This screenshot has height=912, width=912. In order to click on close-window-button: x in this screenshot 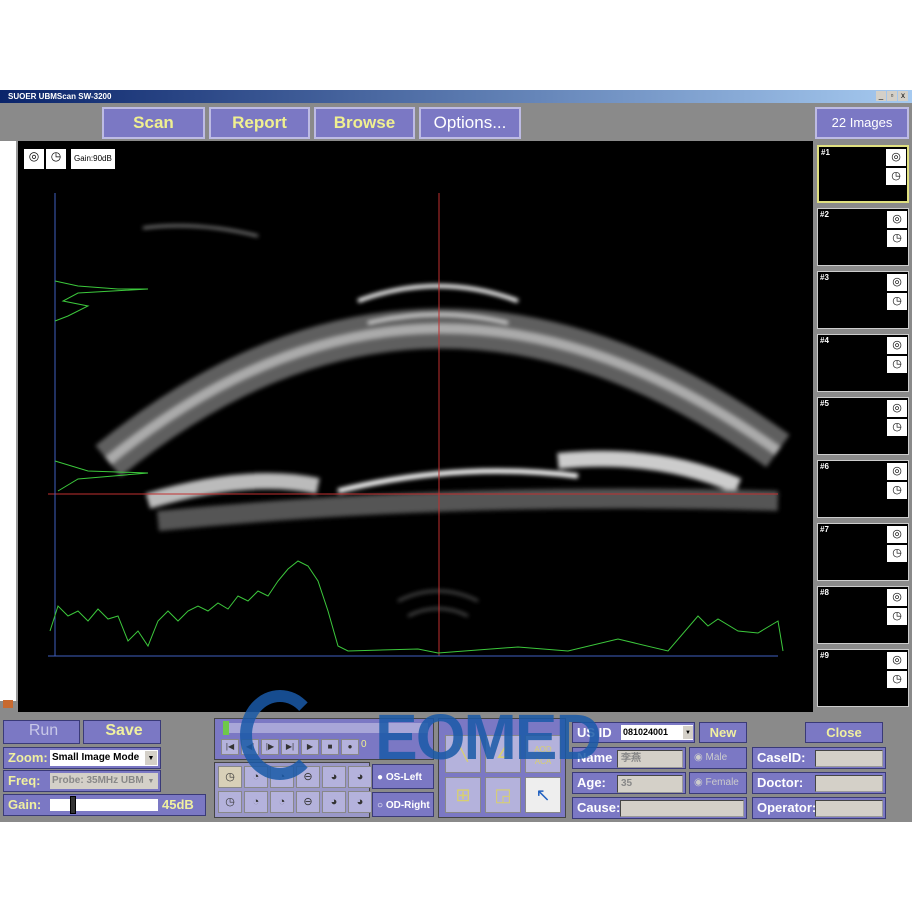, I will do `click(903, 96)`.